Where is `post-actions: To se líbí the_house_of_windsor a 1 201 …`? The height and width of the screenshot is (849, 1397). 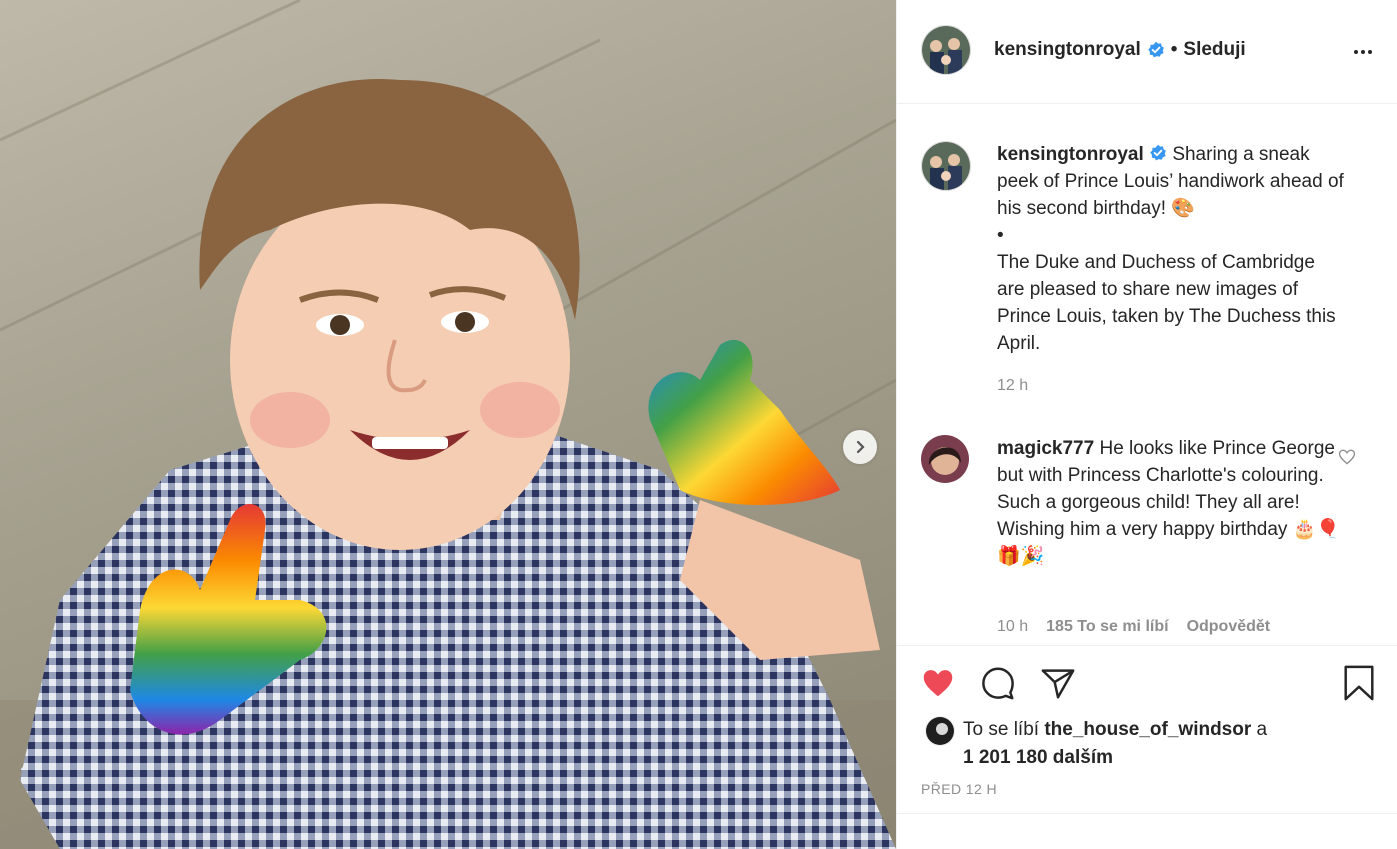 post-actions: To se líbí the_house_of_windsor a 1 201 … is located at coordinates (1147, 729).